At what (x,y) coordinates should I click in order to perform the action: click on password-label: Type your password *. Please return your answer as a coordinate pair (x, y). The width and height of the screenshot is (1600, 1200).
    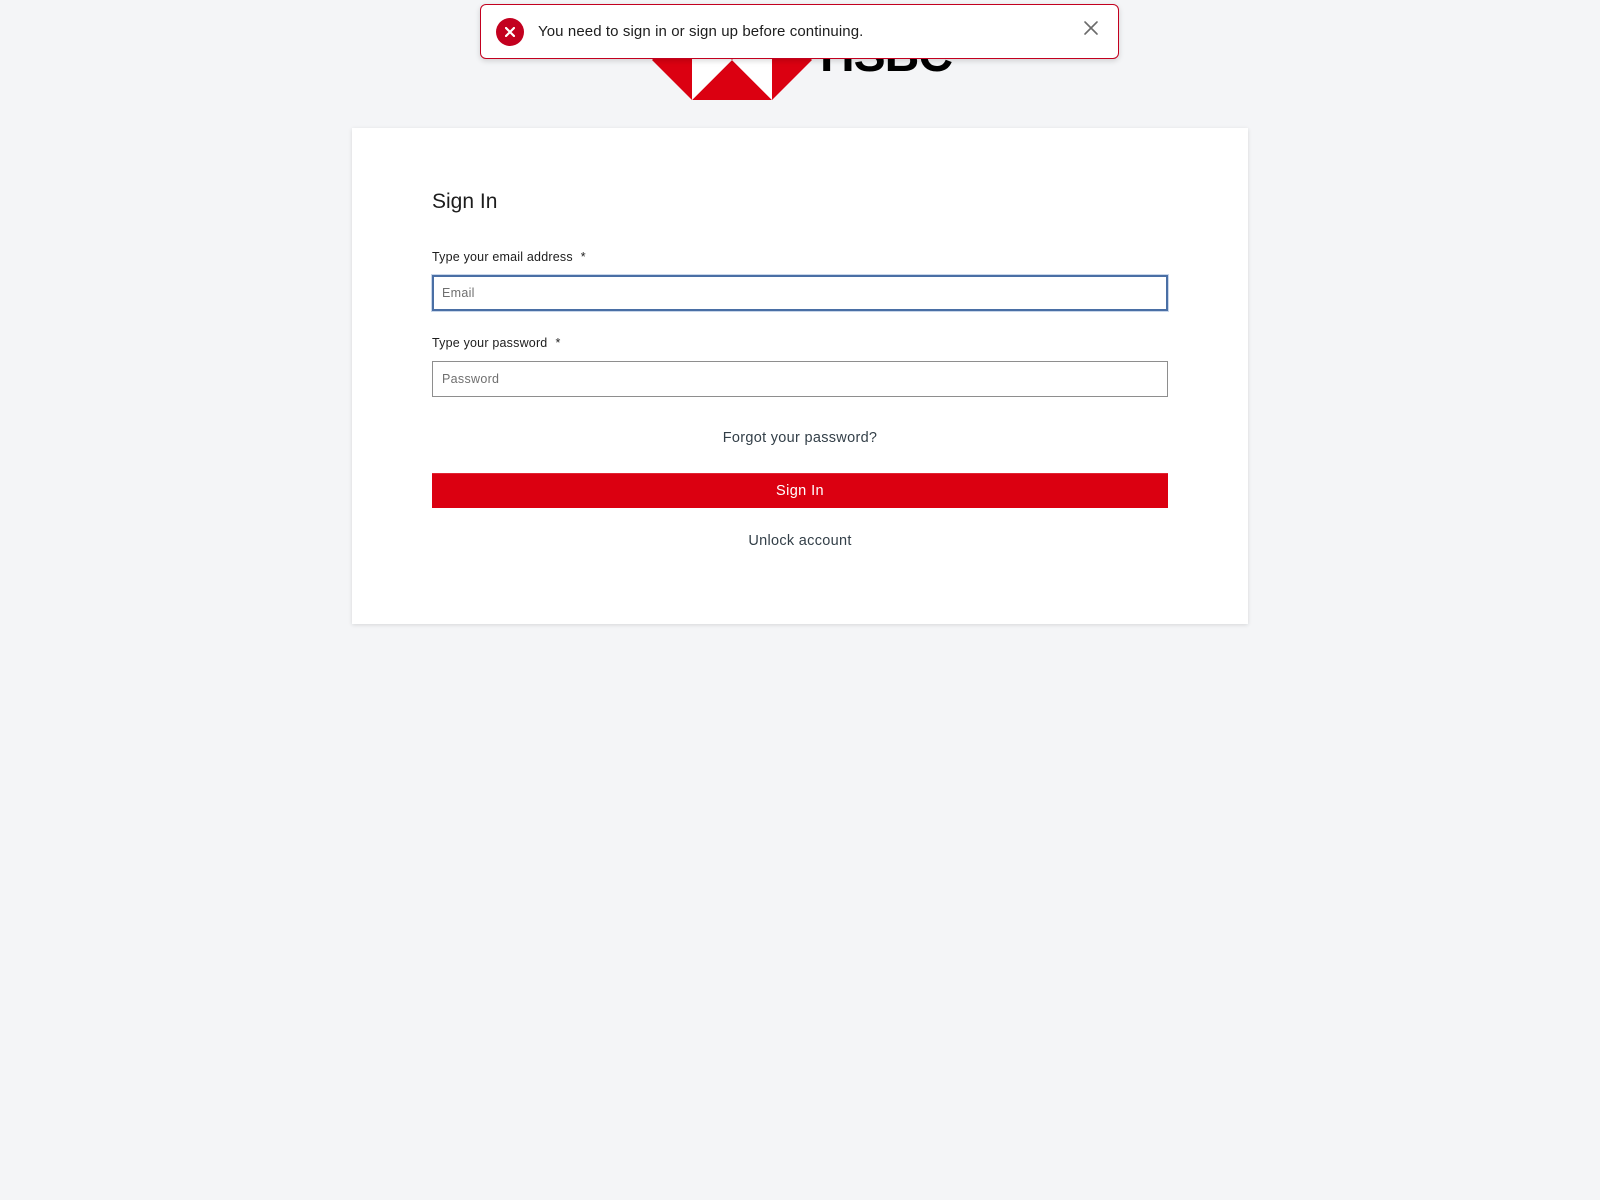
    Looking at the image, I should click on (496, 343).